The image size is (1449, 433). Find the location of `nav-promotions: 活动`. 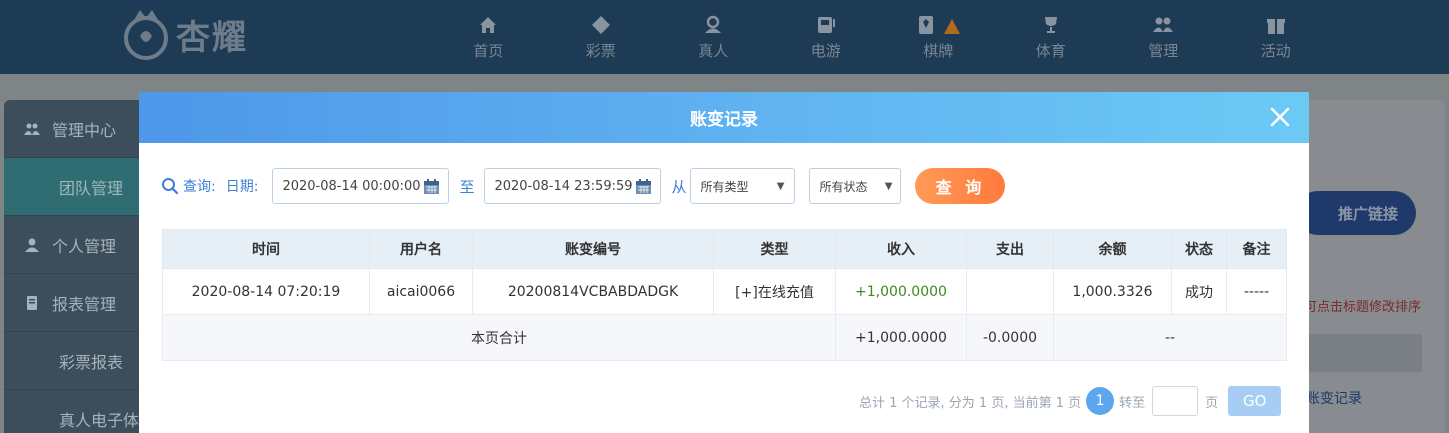

nav-promotions: 活动 is located at coordinates (1276, 37).